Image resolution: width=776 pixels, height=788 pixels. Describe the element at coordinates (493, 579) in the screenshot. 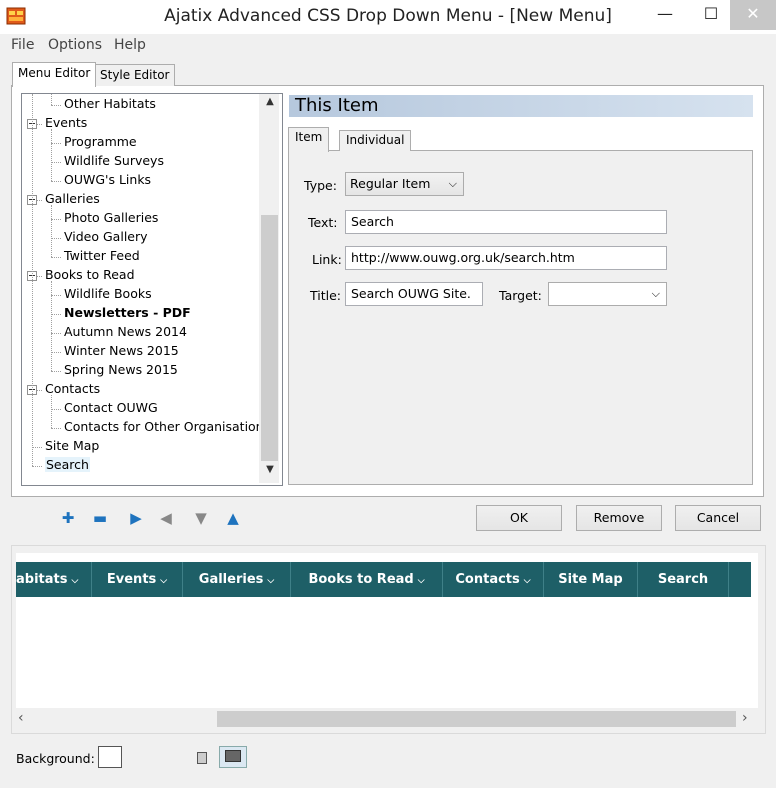

I see `preview-menu-item: Contacts ⌵` at that location.